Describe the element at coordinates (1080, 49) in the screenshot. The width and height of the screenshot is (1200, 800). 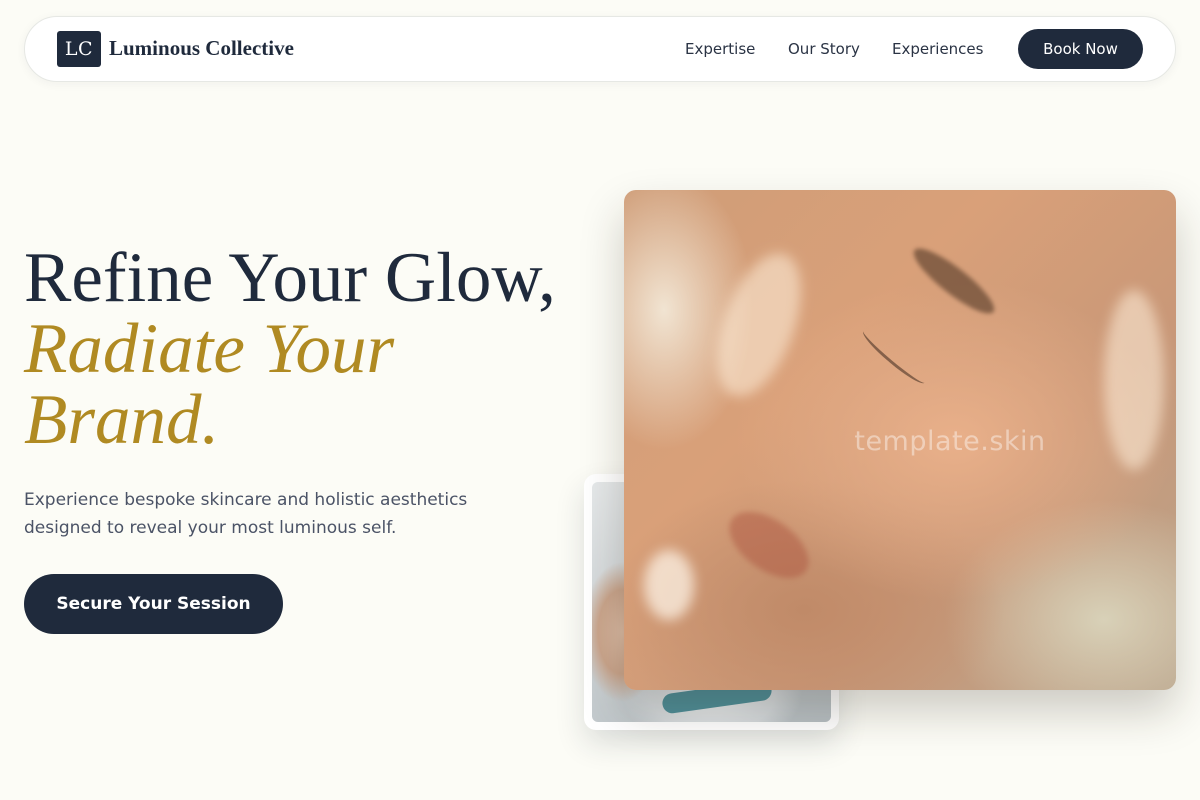
I see `book-now-button: Book Now` at that location.